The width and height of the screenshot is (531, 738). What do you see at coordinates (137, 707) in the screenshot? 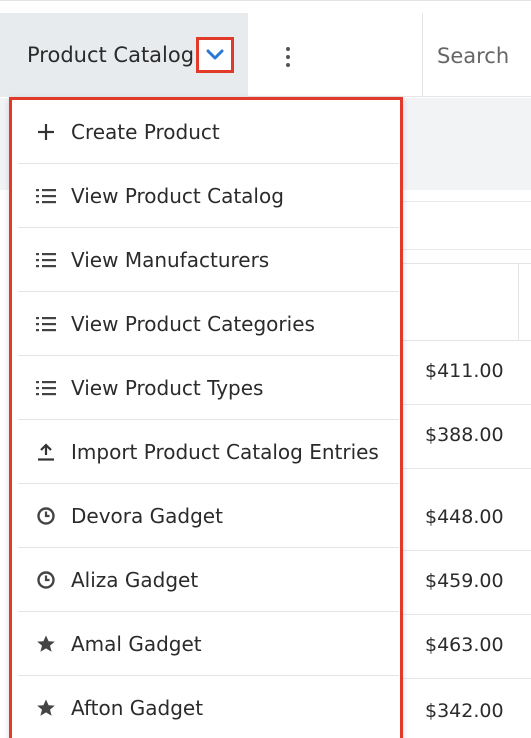
I see `menu-item-label: Afton Gadget` at bounding box center [137, 707].